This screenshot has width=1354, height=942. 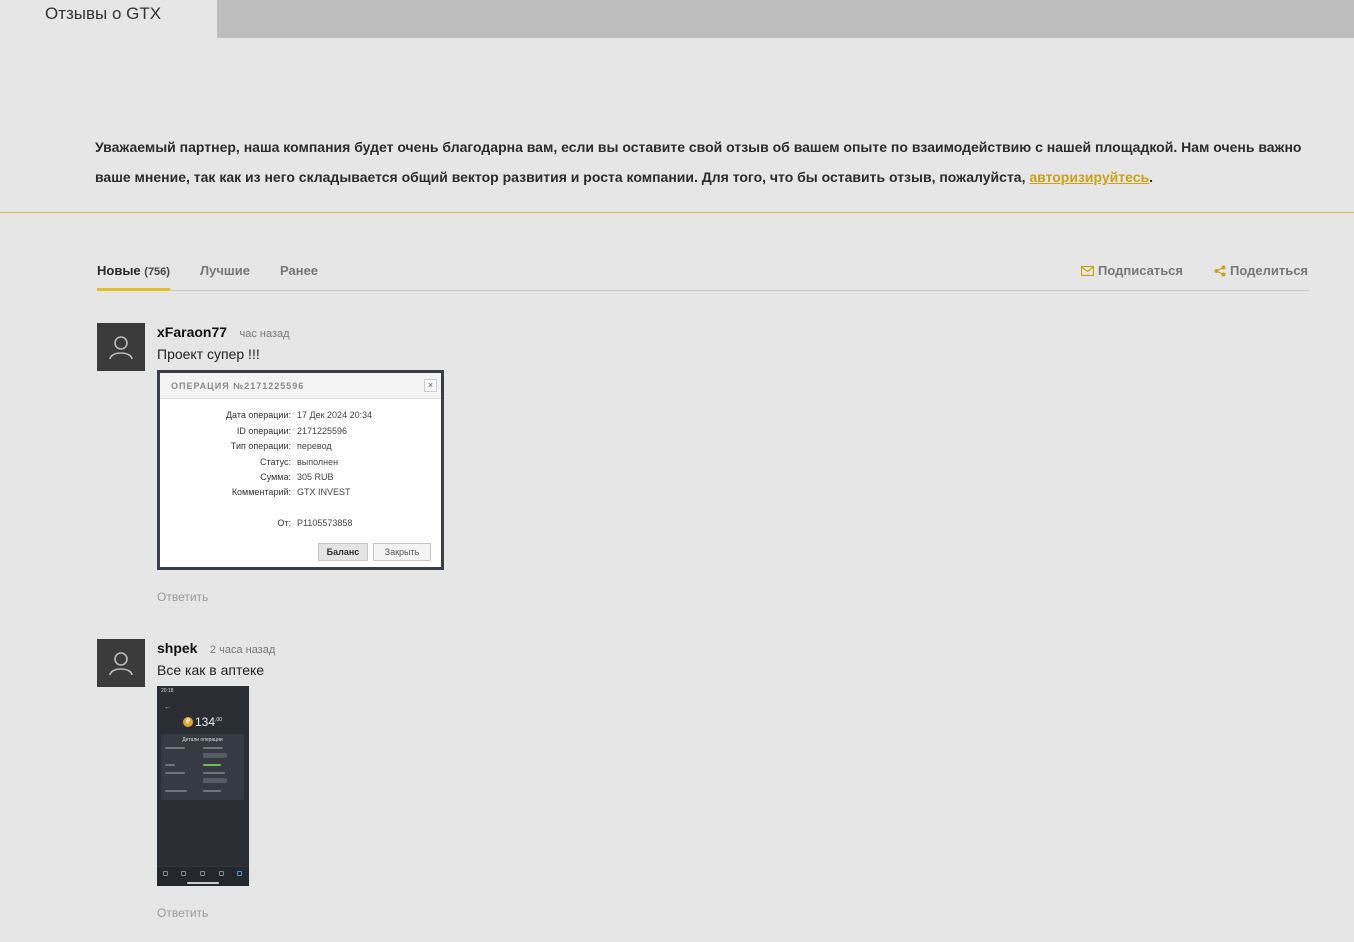 I want to click on authorize-link: авторизируйтесь, so click(x=1089, y=177).